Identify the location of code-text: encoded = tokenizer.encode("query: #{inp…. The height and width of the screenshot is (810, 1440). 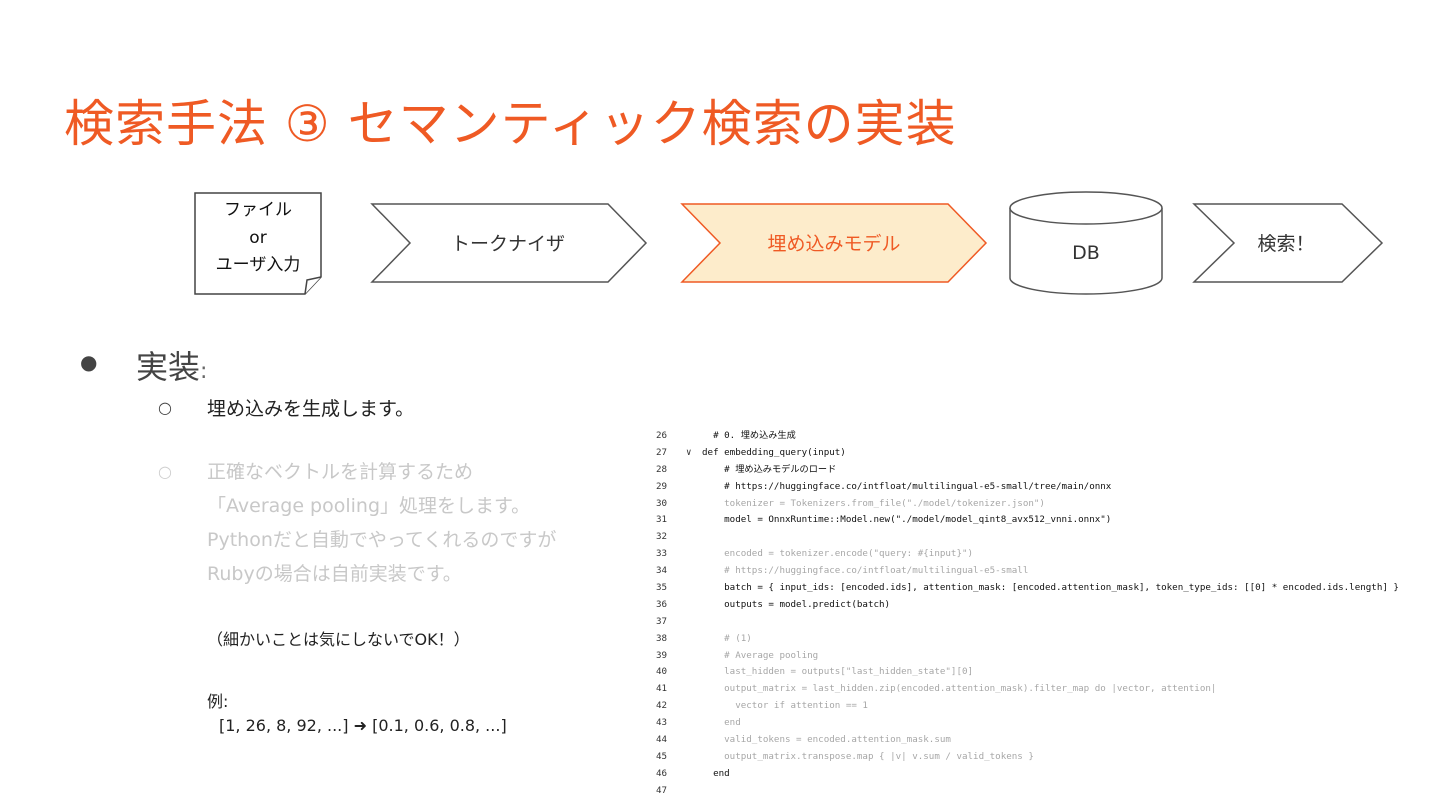
(838, 554).